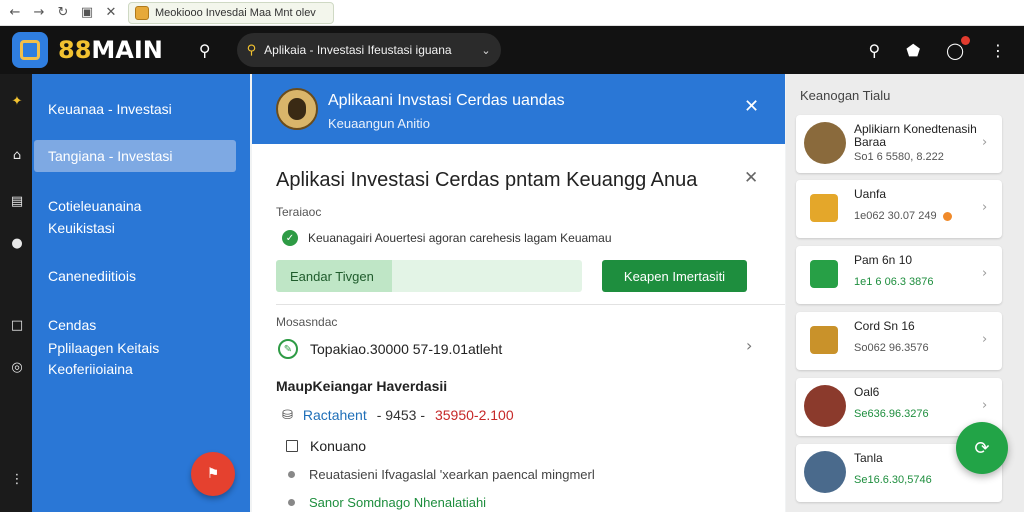 This screenshot has height=512, width=1024. Describe the element at coordinates (446, 100) in the screenshot. I see `dialog-header-title: Aplikaani Invstasi Cerdas uandas` at that location.